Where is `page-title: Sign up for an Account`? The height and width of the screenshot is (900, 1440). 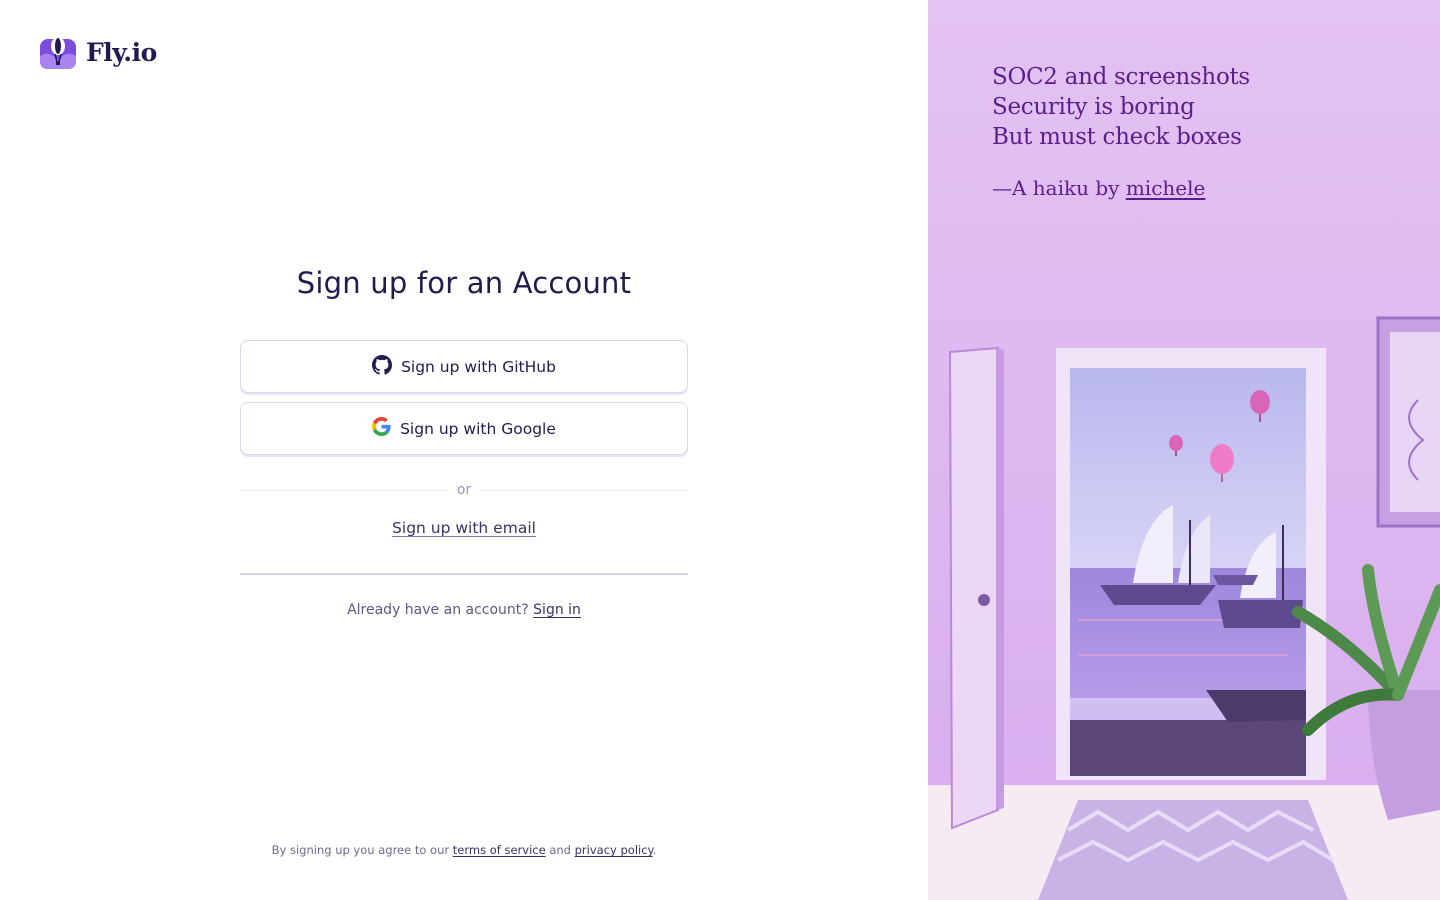
page-title: Sign up for an Account is located at coordinates (464, 283).